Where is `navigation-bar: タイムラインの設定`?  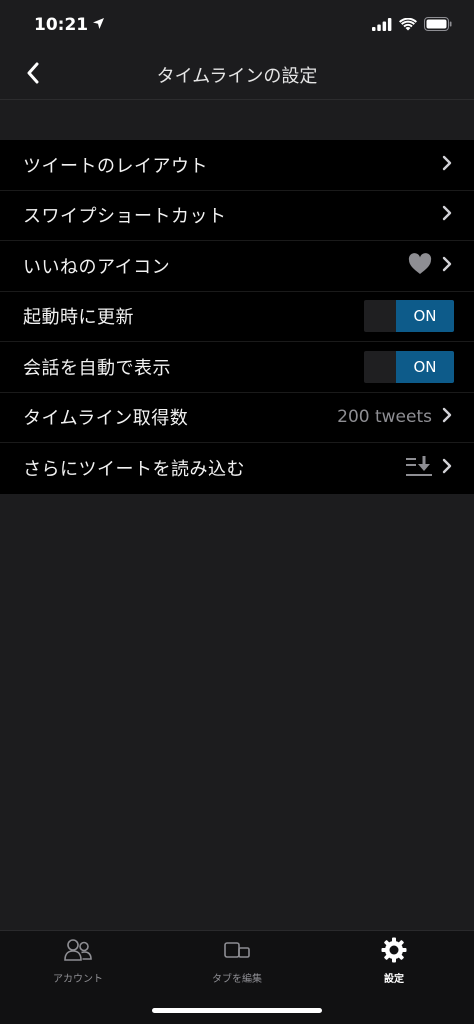 navigation-bar: タイムラインの設定 is located at coordinates (237, 75).